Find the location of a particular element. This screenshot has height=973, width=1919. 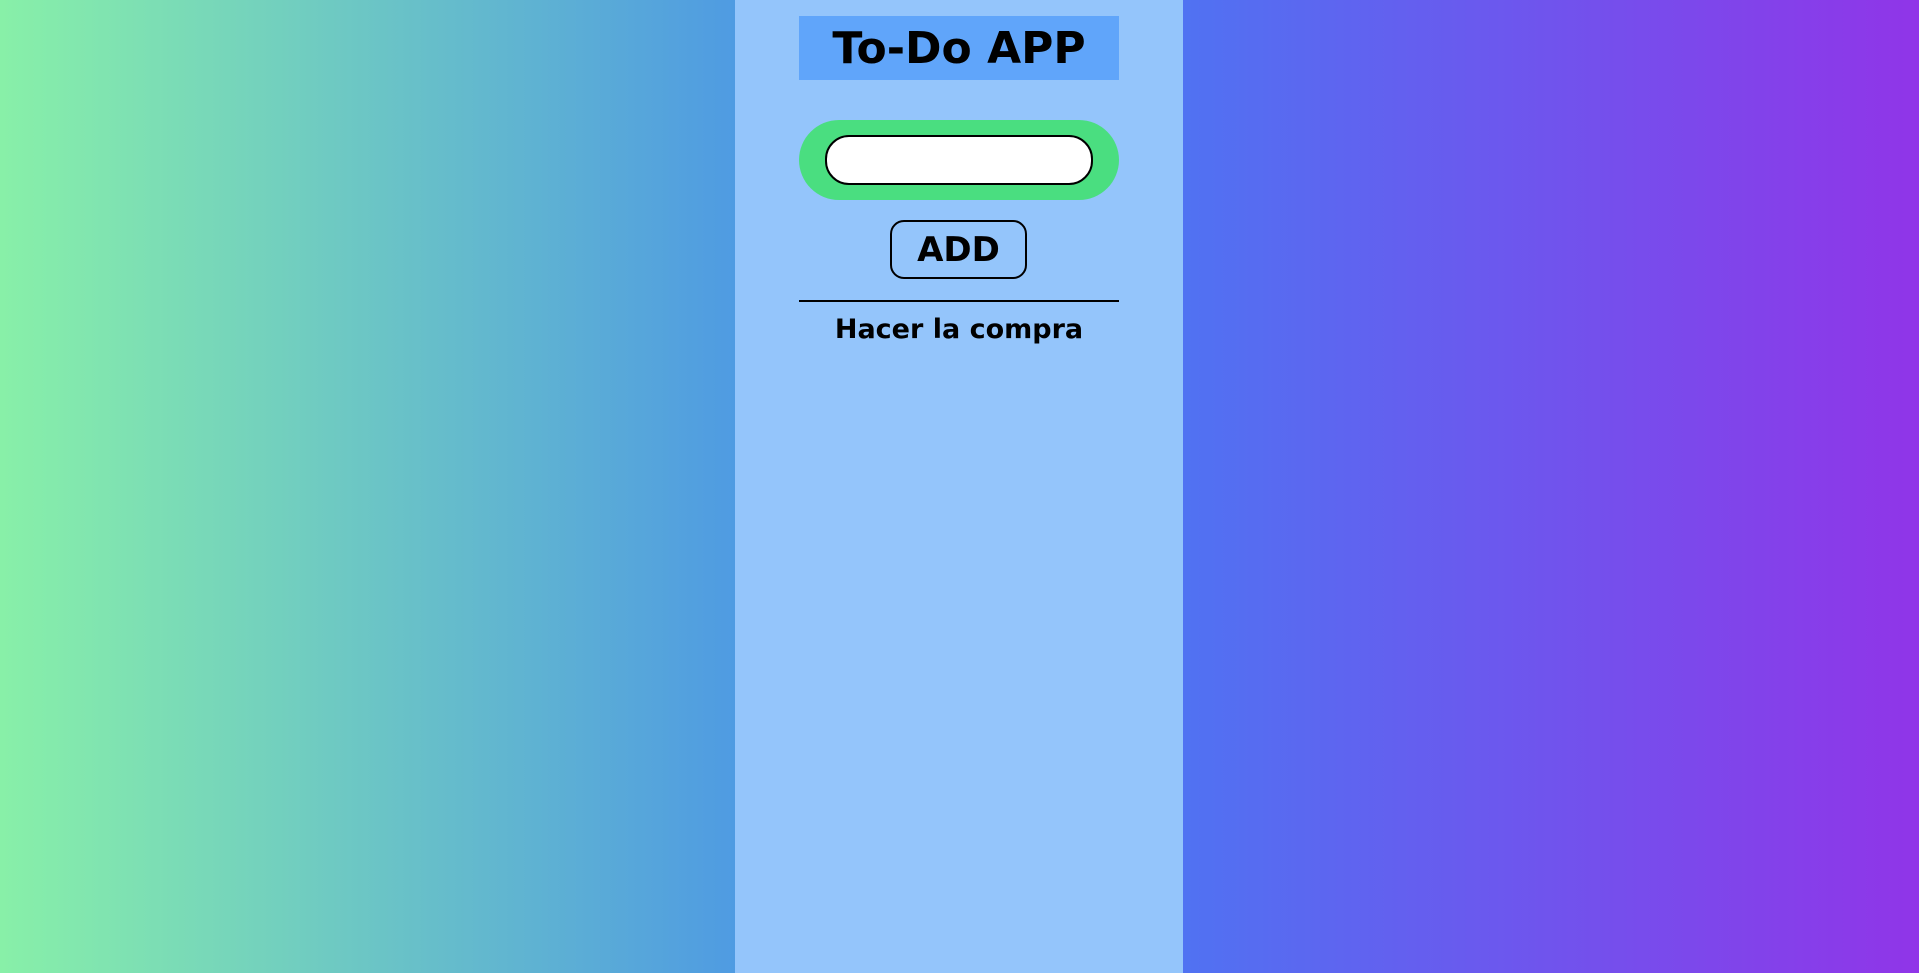

add-button: ADD is located at coordinates (958, 249).